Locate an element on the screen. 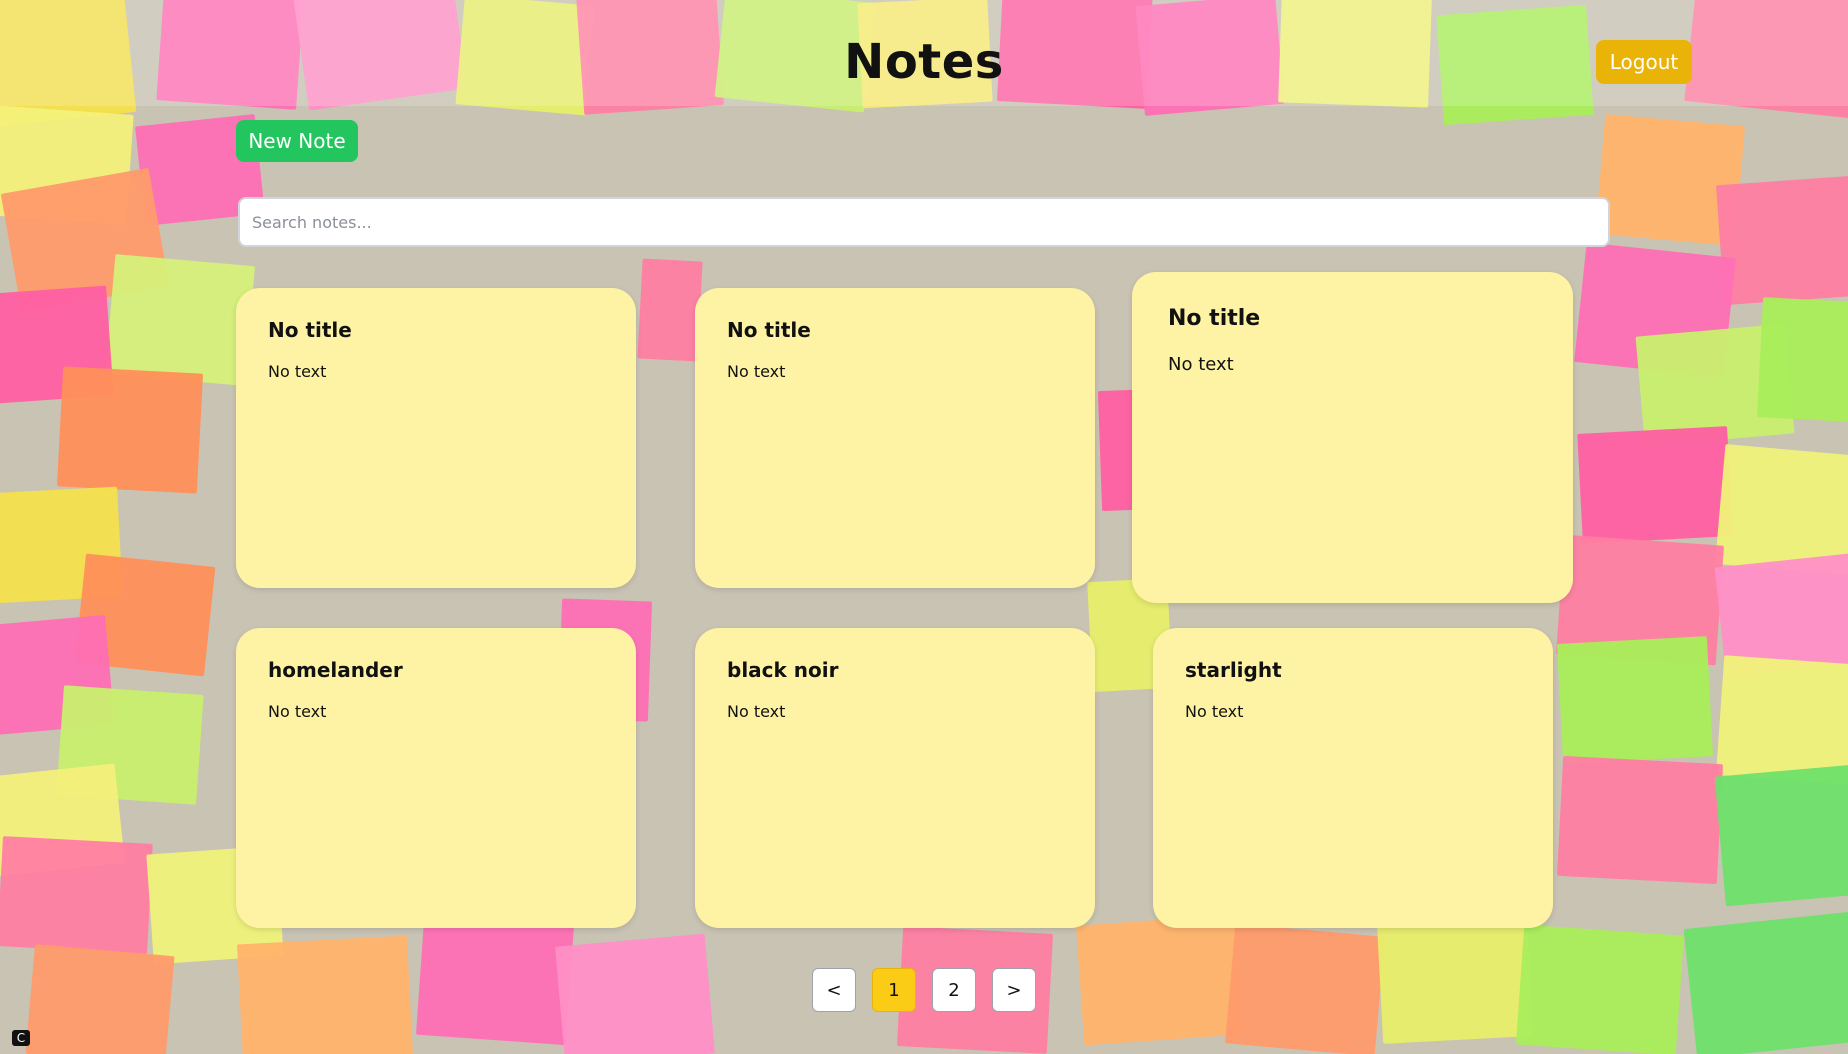 The height and width of the screenshot is (1054, 1848). browser-extension-icon: C is located at coordinates (21, 1038).